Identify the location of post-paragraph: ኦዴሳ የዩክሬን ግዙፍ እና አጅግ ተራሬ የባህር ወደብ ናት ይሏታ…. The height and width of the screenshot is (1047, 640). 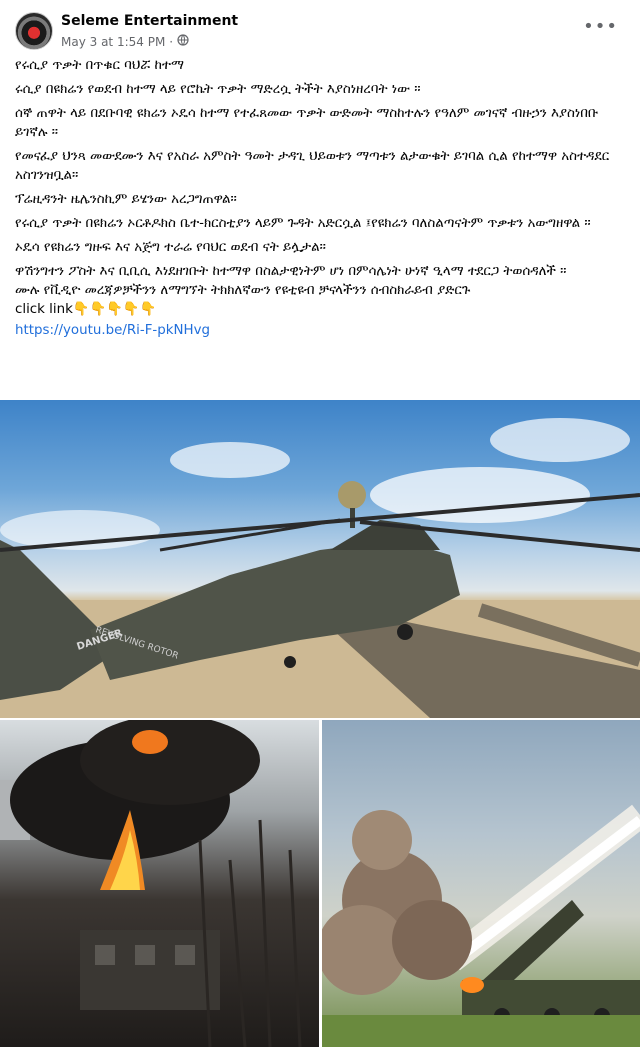
(170, 247).